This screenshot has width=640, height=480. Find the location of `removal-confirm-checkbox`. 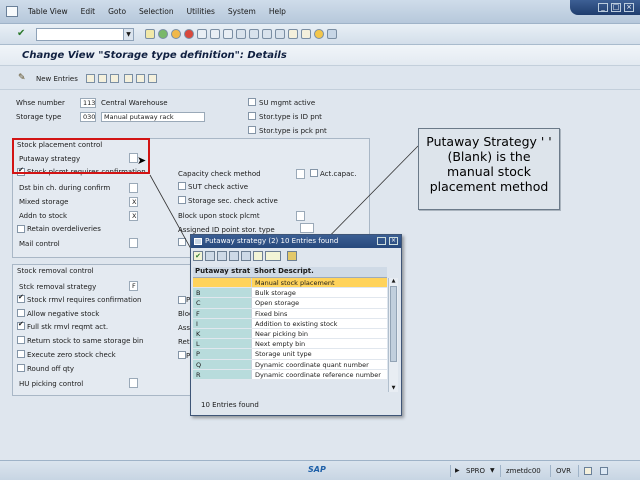

removal-confirm-checkbox is located at coordinates (21, 298).